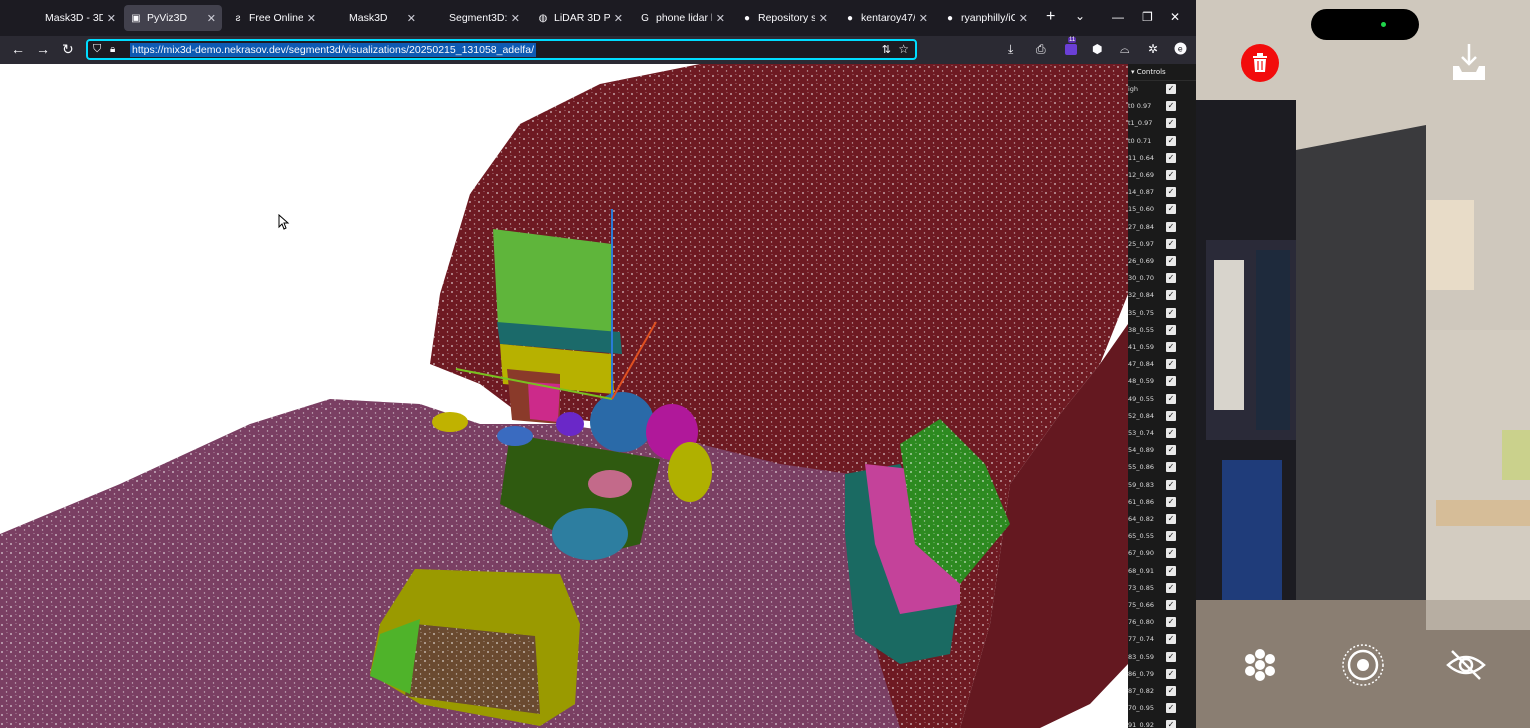 Image resolution: width=1530 pixels, height=728 pixels. Describe the element at coordinates (903, 49) in the screenshot. I see `bookmark-star-icon: ☆` at that location.